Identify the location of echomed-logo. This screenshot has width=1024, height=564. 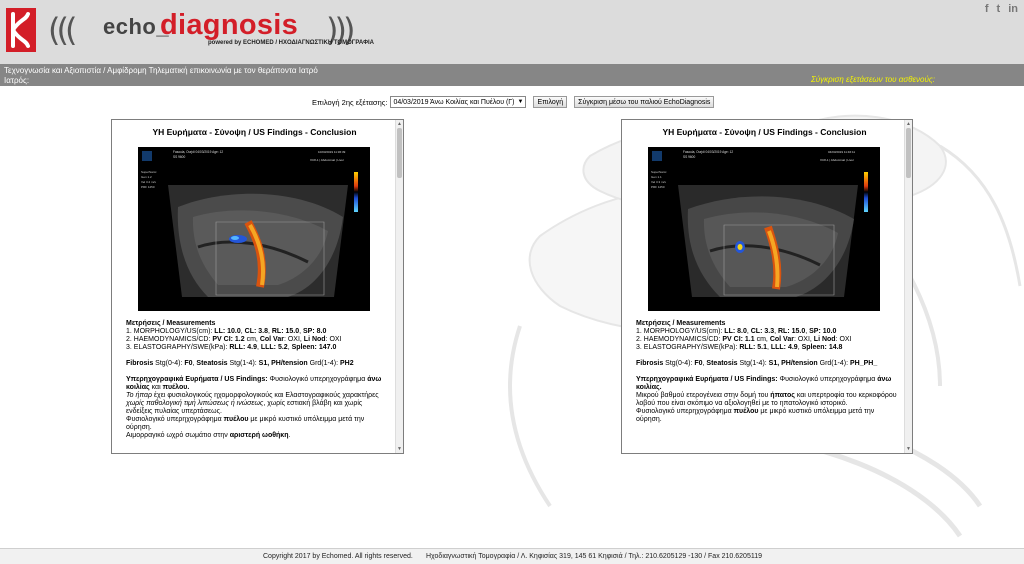
(21, 30).